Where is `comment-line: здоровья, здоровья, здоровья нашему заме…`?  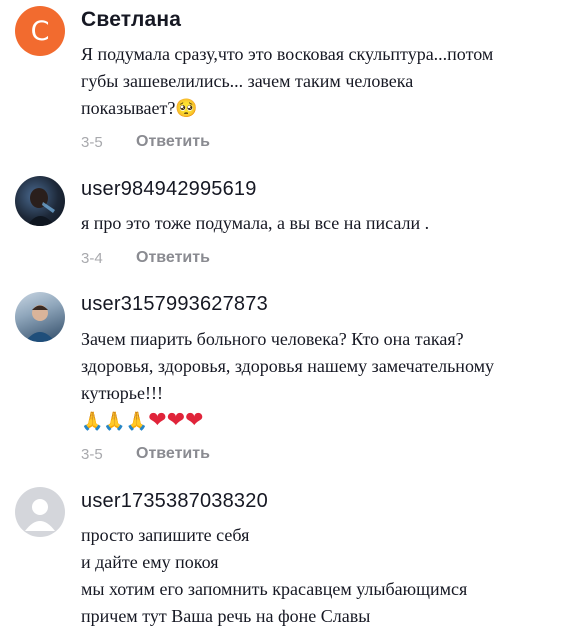 comment-line: здоровья, здоровья, здоровья нашему заме… is located at coordinates (287, 366).